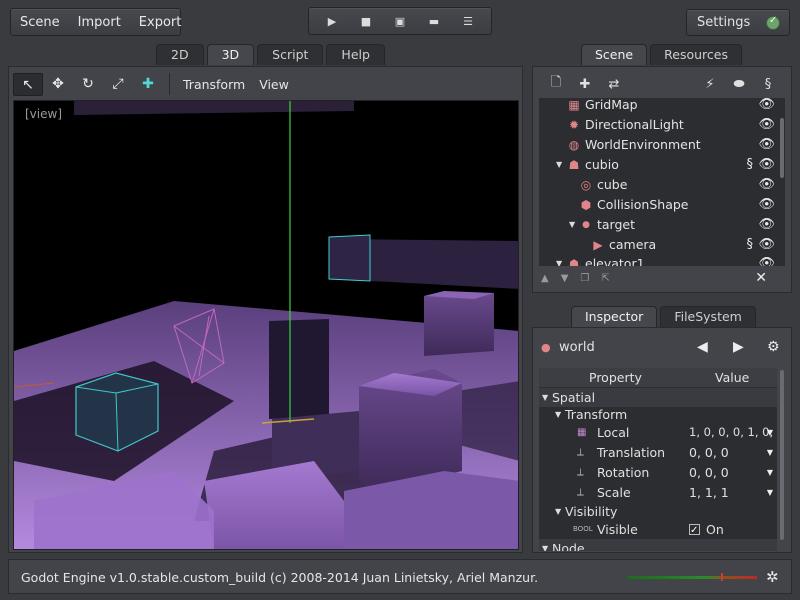 The image size is (800, 600). Describe the element at coordinates (613, 432) in the screenshot. I see `property-label: Local` at that location.